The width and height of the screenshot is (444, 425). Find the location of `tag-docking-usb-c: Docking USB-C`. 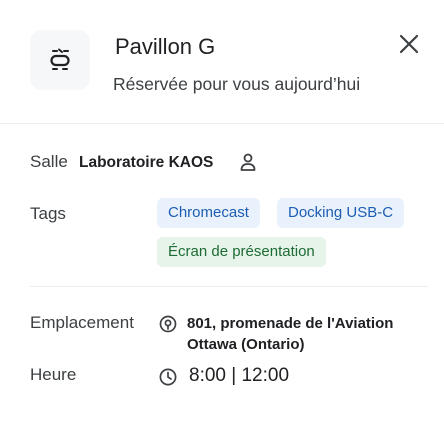

tag-docking-usb-c: Docking USB-C is located at coordinates (341, 213).